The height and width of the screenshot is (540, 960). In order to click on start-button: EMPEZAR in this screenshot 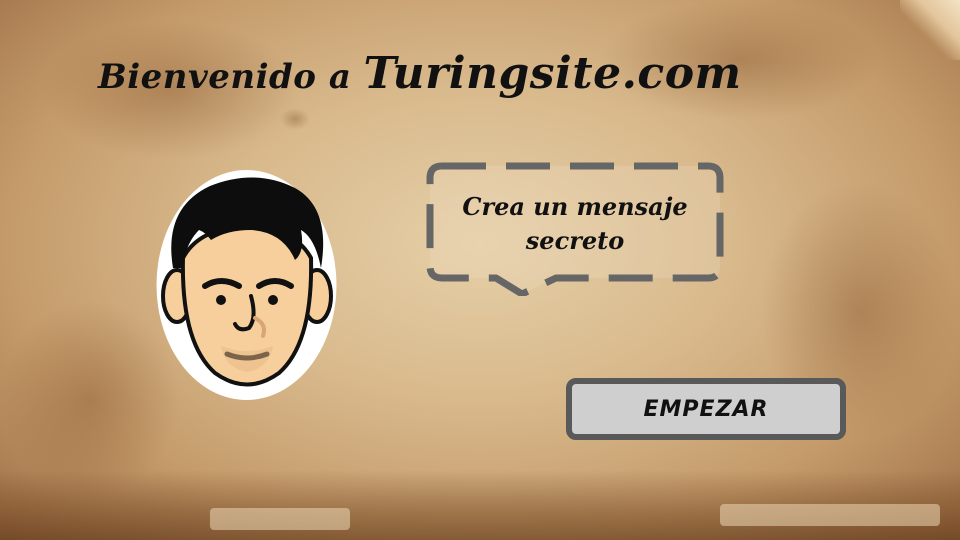, I will do `click(706, 409)`.